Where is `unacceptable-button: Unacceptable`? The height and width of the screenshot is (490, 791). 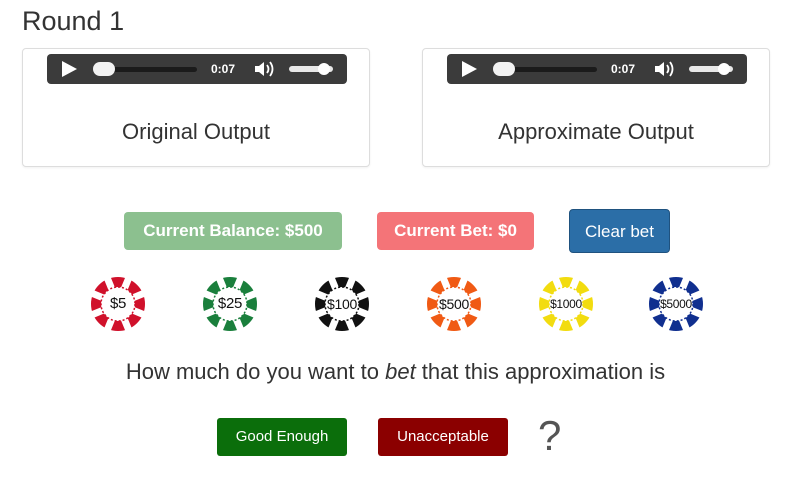 unacceptable-button: Unacceptable is located at coordinates (443, 437).